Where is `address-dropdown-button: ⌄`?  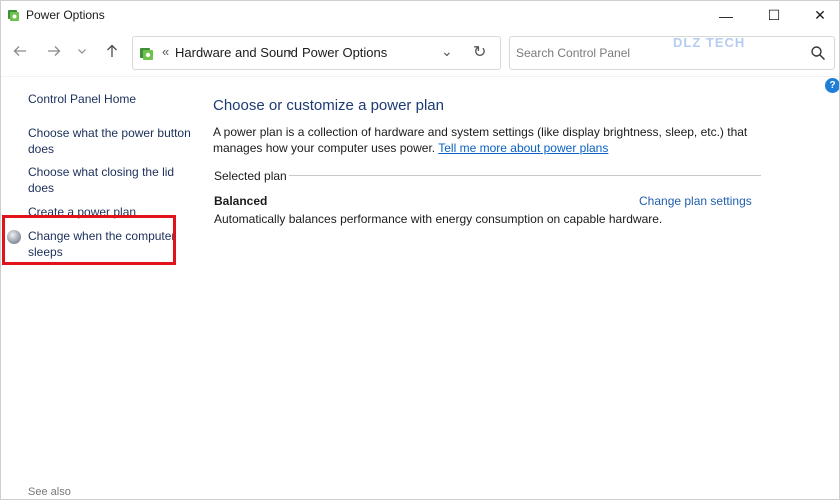
address-dropdown-button: ⌄ is located at coordinates (447, 51).